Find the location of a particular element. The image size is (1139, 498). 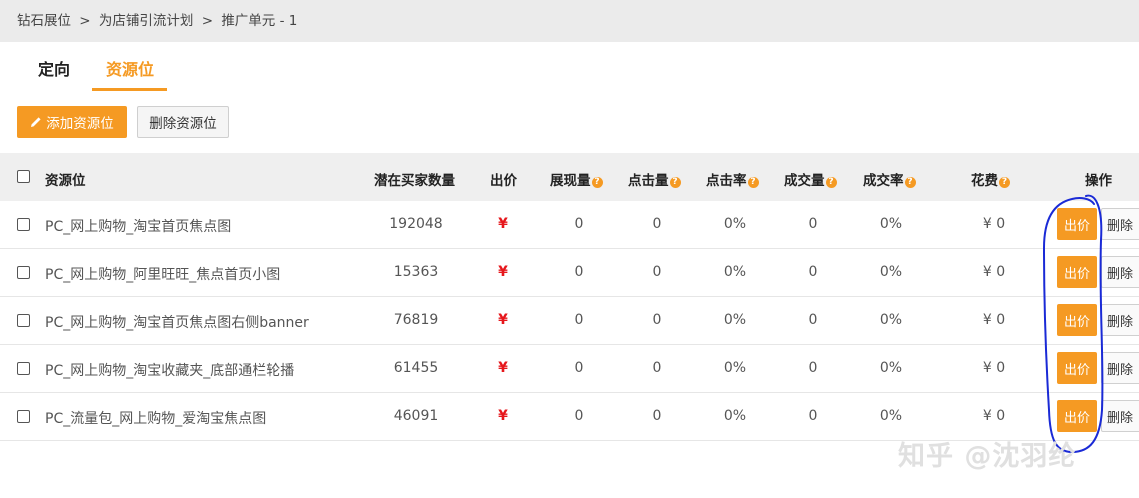

delete-resource-button: 删除资源位 is located at coordinates (183, 122).